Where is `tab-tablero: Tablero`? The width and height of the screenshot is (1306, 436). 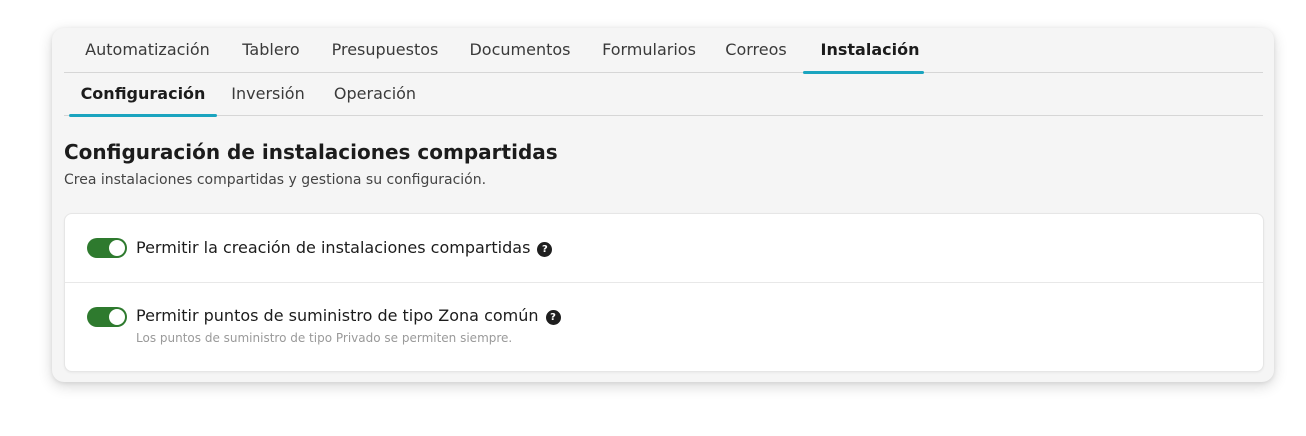 tab-tablero: Tablero is located at coordinates (271, 50).